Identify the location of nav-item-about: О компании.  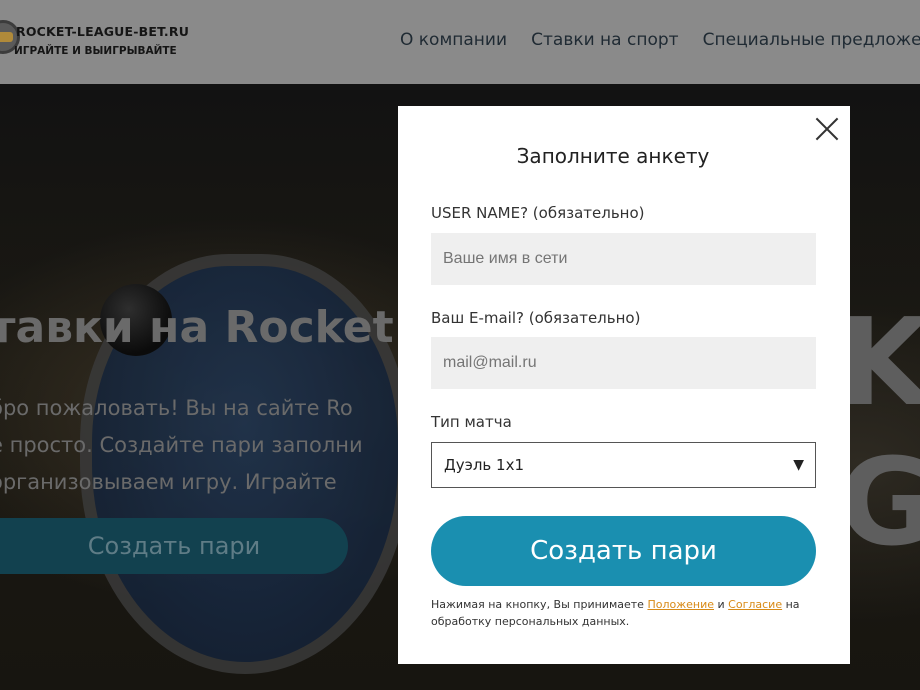
(453, 40).